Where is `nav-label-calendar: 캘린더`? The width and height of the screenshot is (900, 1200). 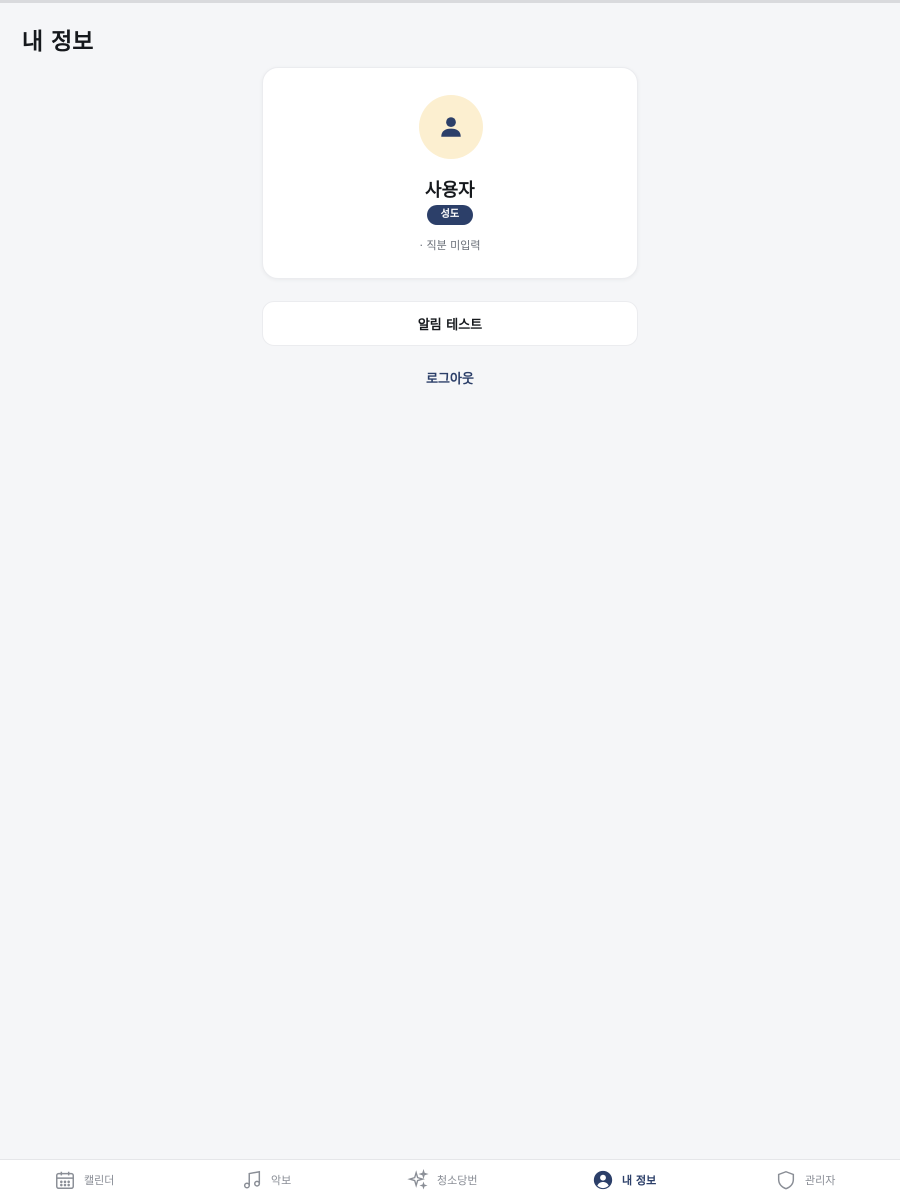 nav-label-calendar: 캘린더 is located at coordinates (99, 1180).